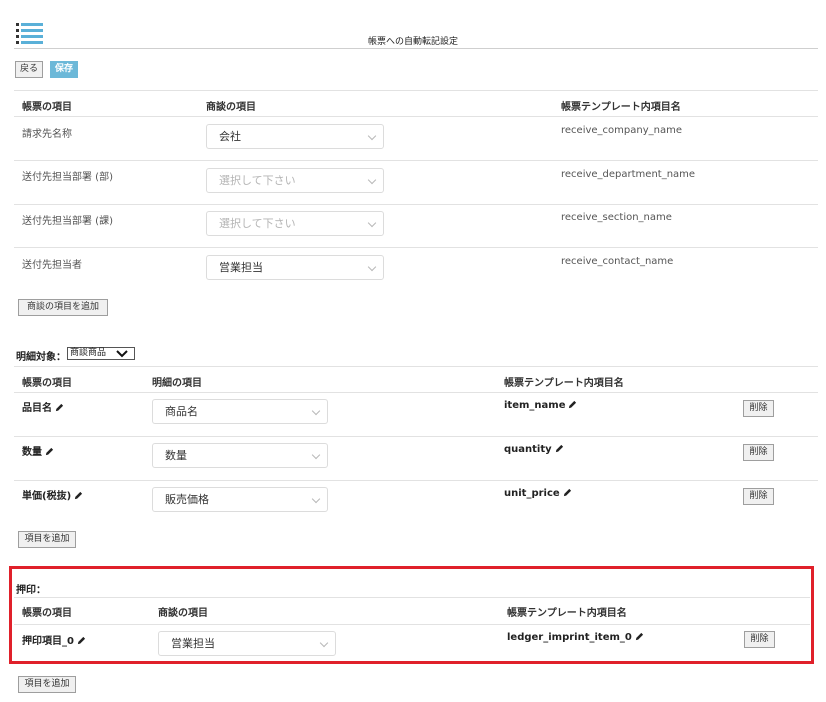 This screenshot has width=826, height=702. I want to click on header-divider, so click(416, 48).